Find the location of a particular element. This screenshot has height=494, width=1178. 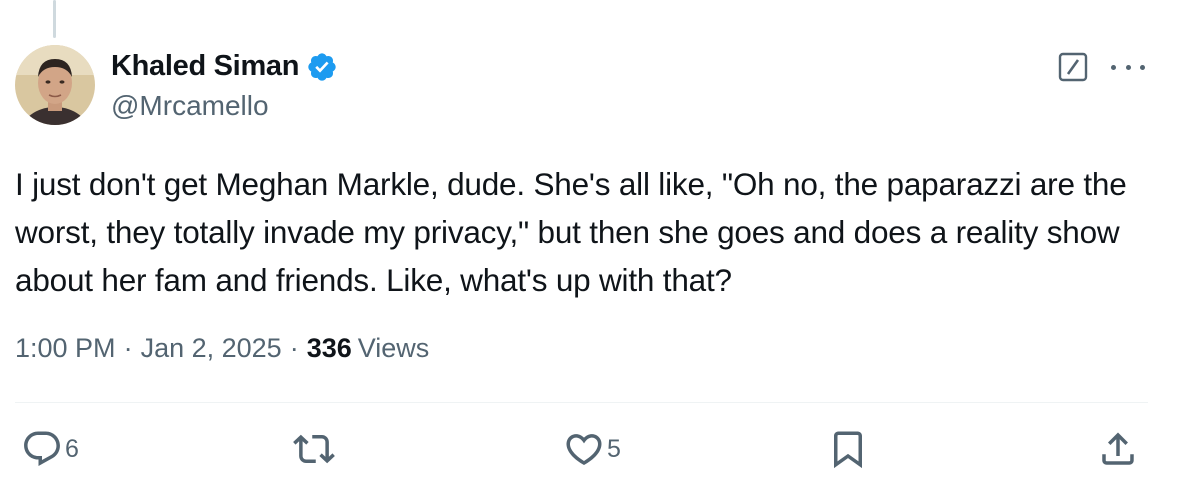

bookmark-icon is located at coordinates (848, 449).